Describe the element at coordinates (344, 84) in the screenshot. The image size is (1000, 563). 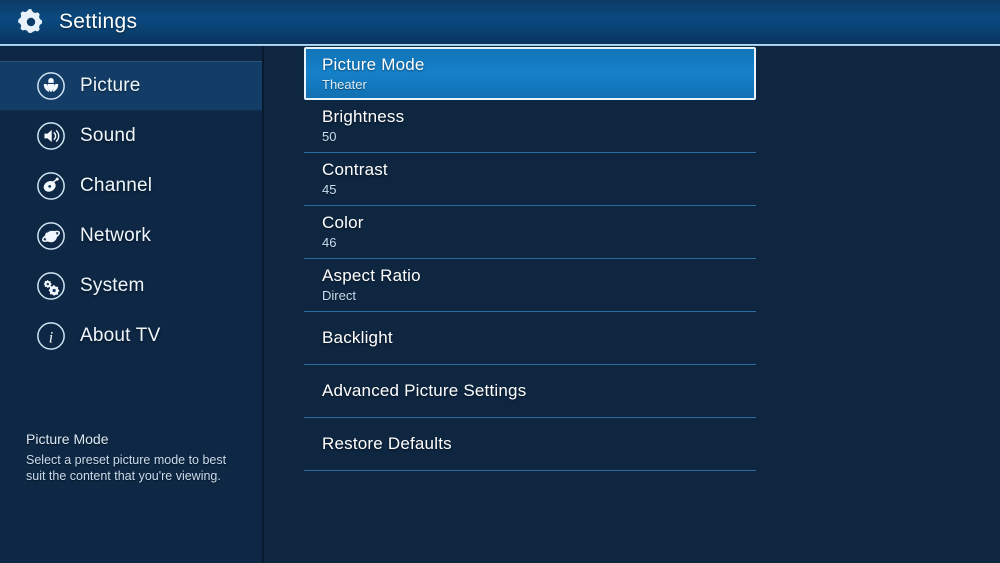
I see `menu-item-value: Theater` at that location.